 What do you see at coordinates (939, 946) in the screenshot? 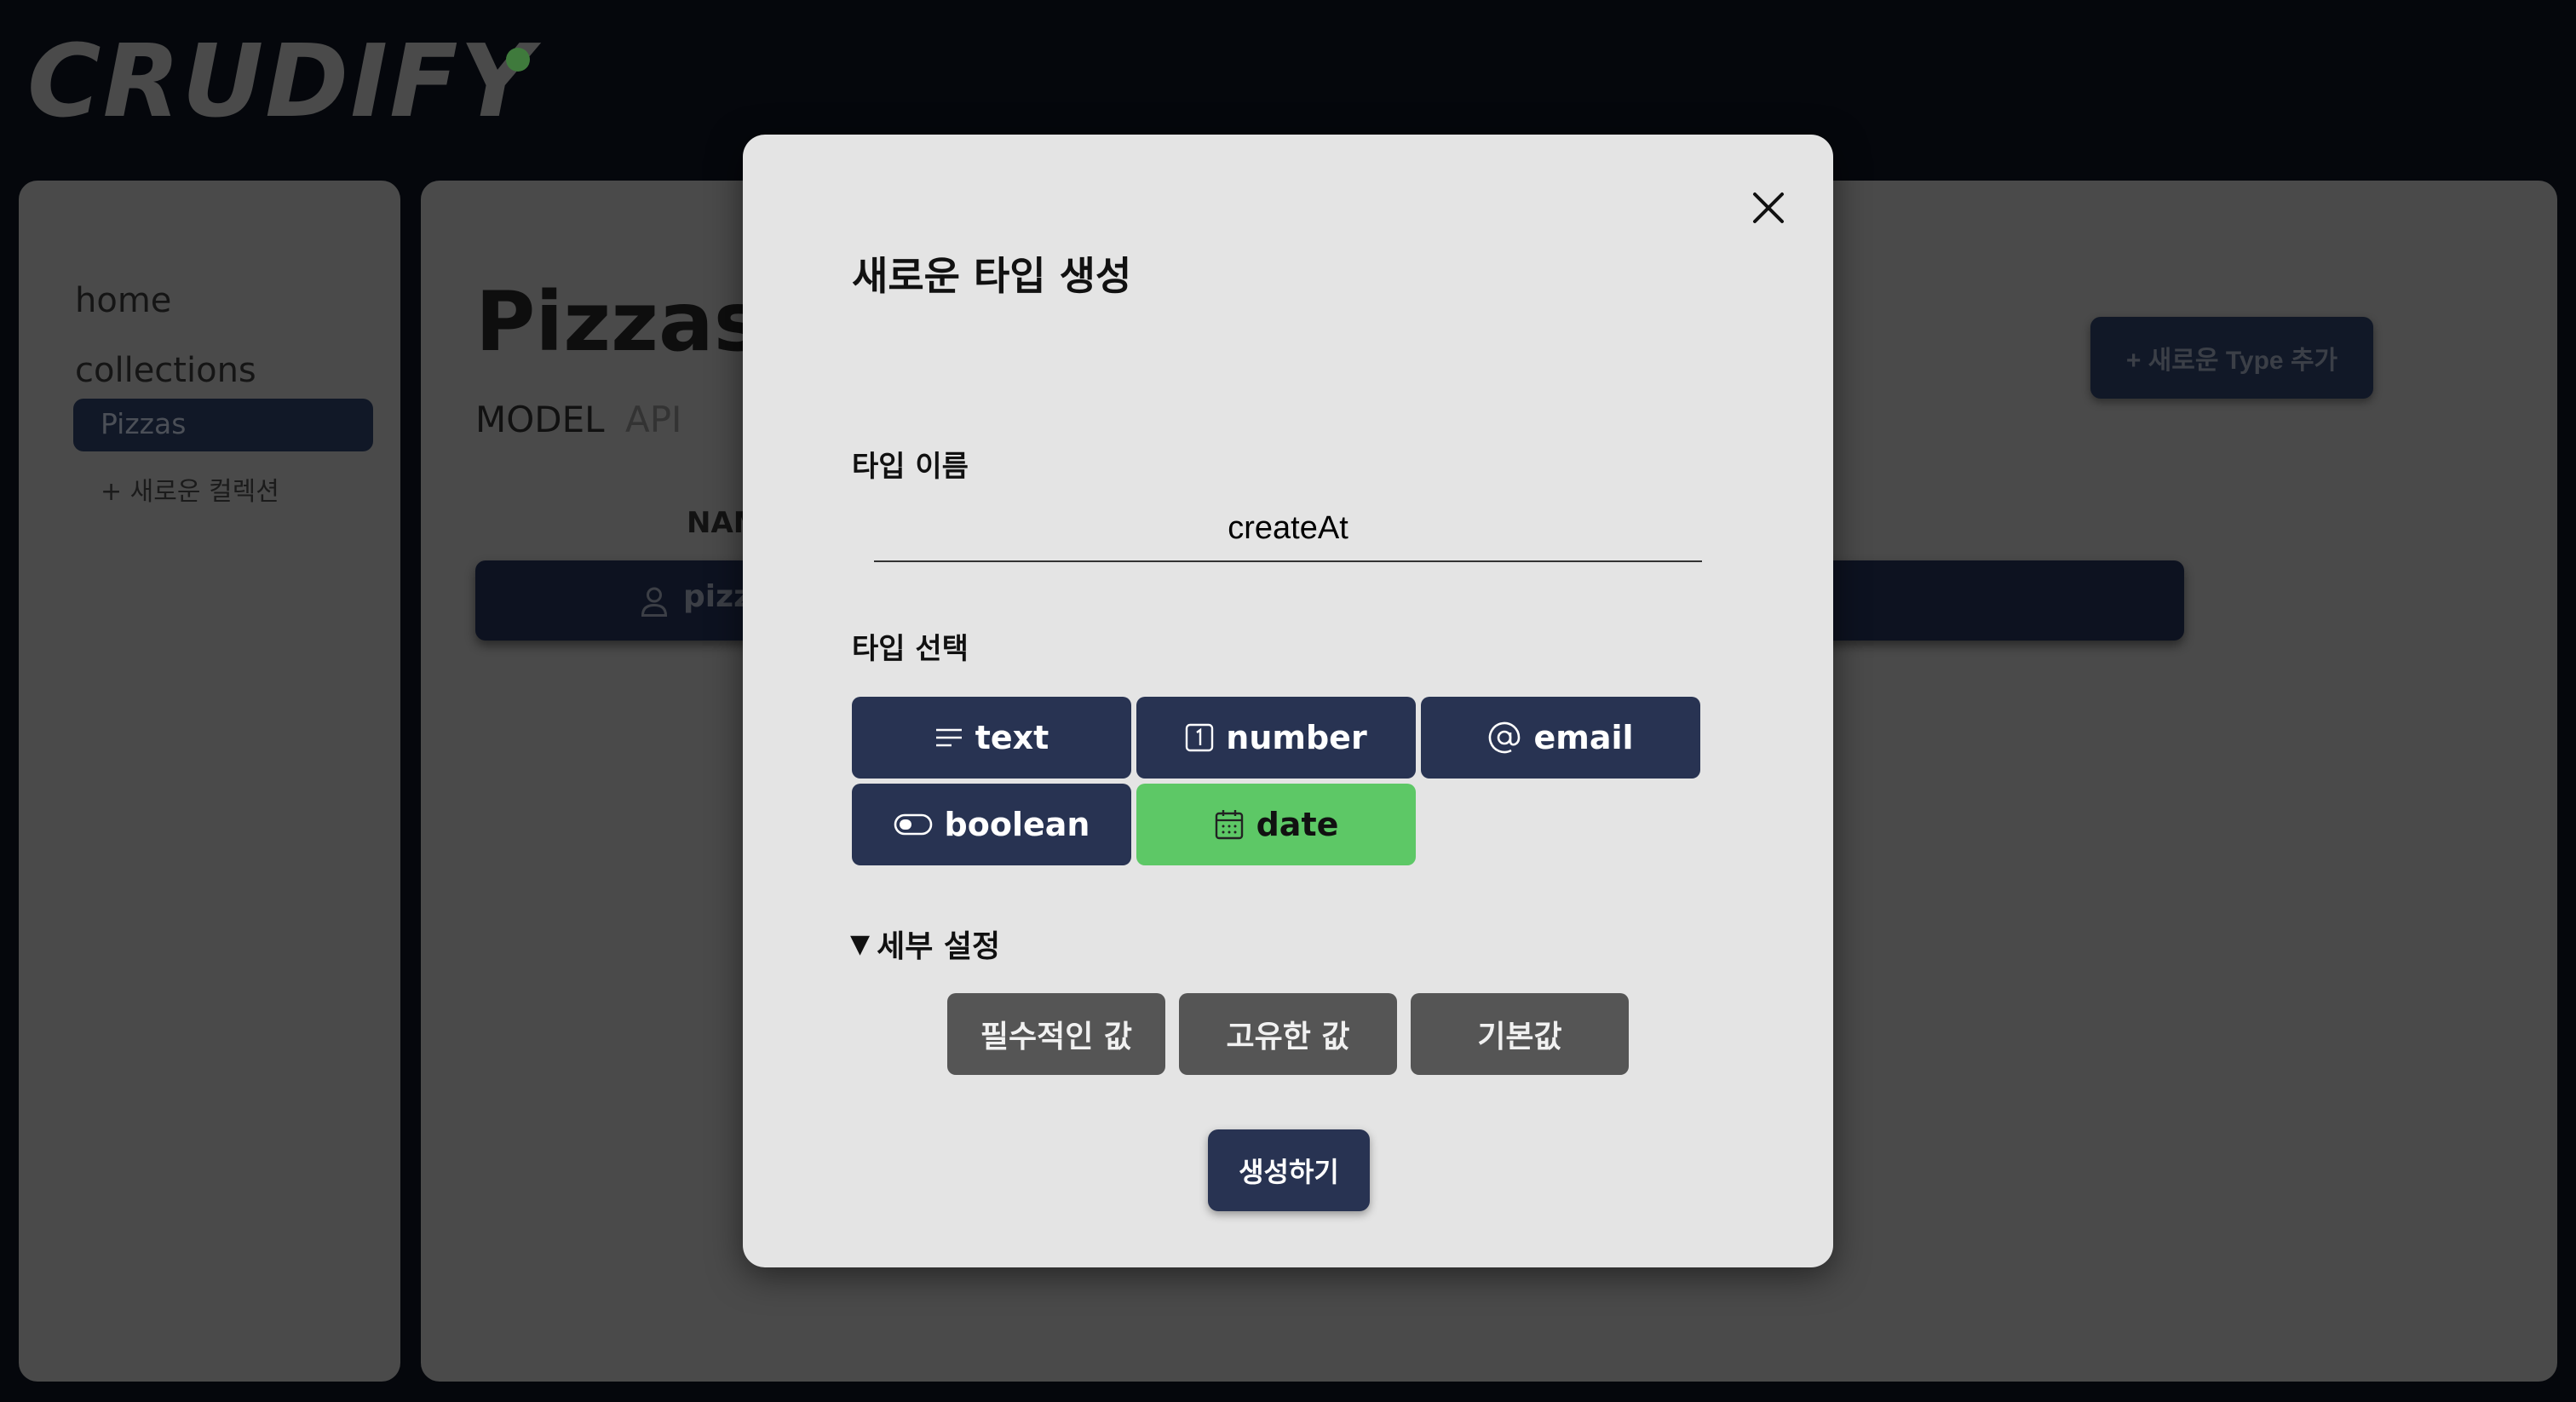
I see `details-label: 세부 설정` at bounding box center [939, 946].